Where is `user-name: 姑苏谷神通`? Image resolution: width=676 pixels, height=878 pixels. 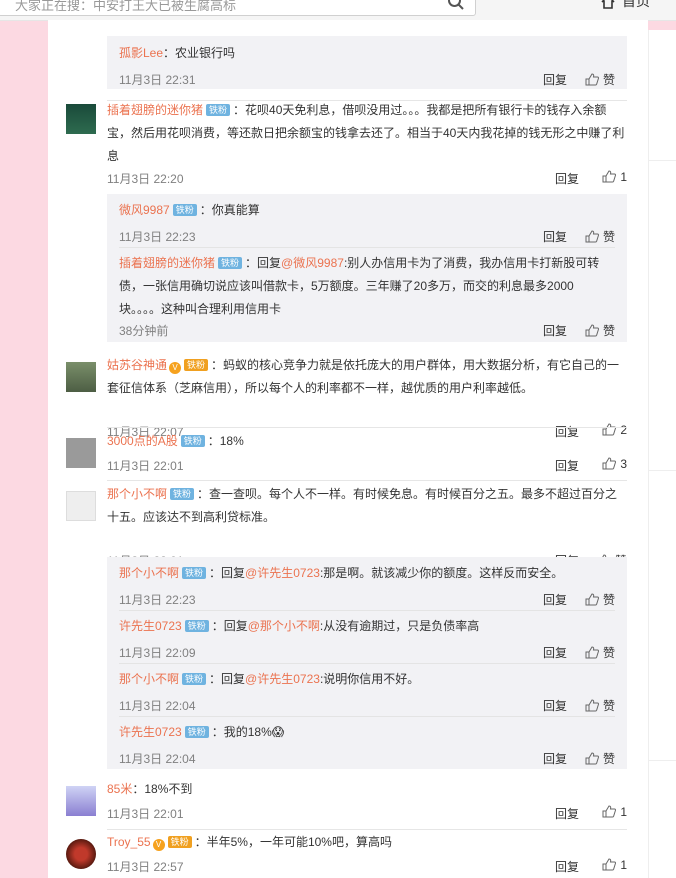 user-name: 姑苏谷神通 is located at coordinates (137, 365).